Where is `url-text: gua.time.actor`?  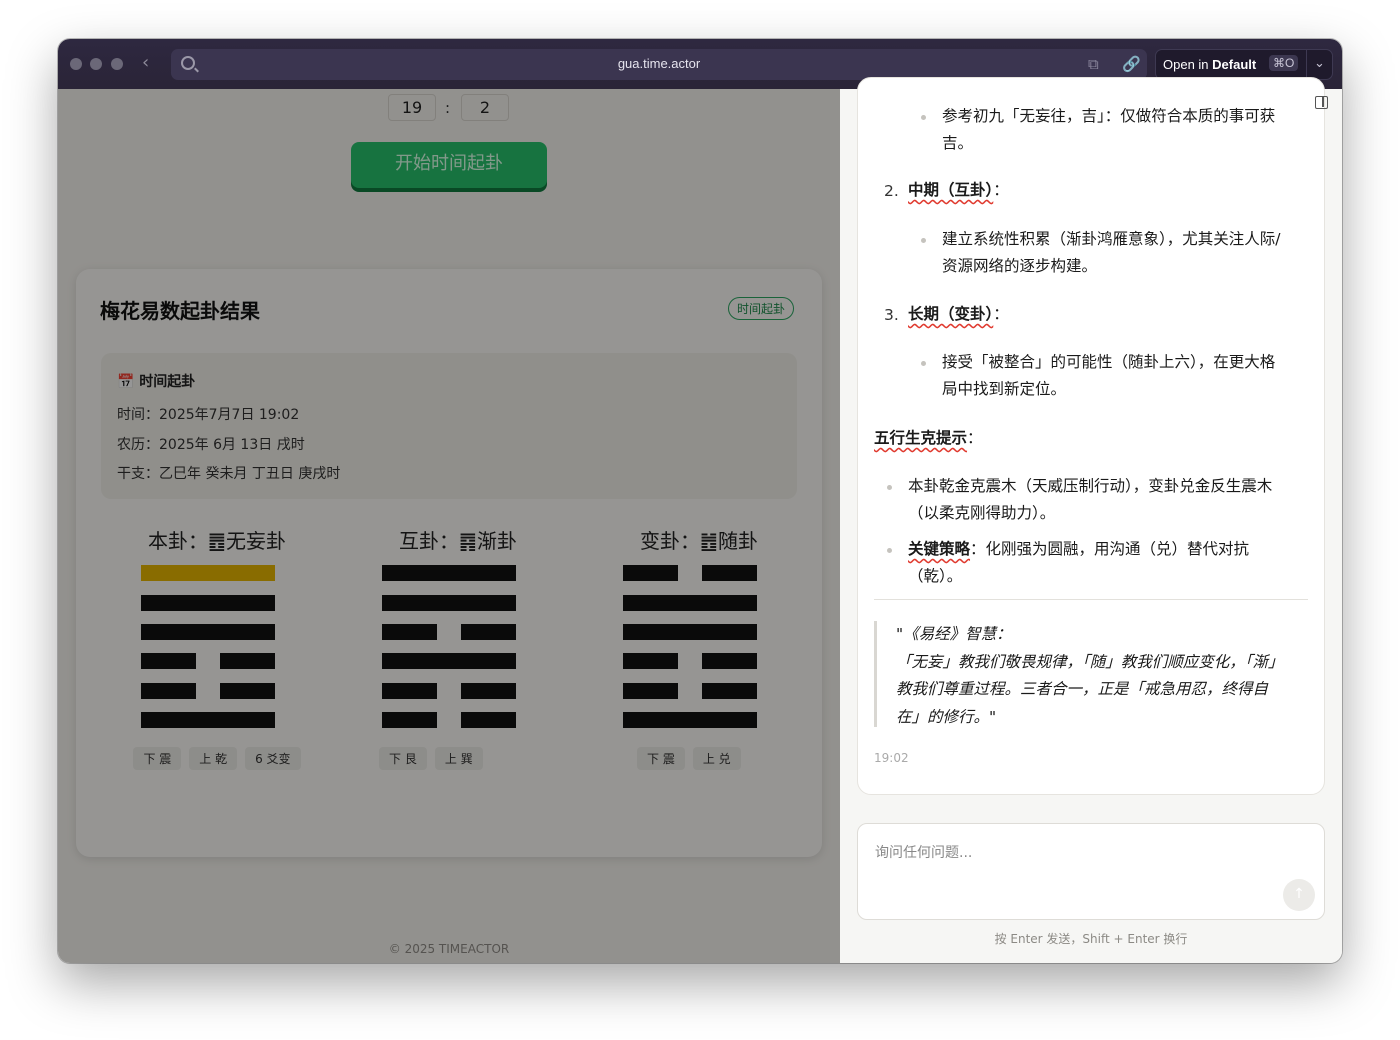 url-text: gua.time.actor is located at coordinates (659, 63).